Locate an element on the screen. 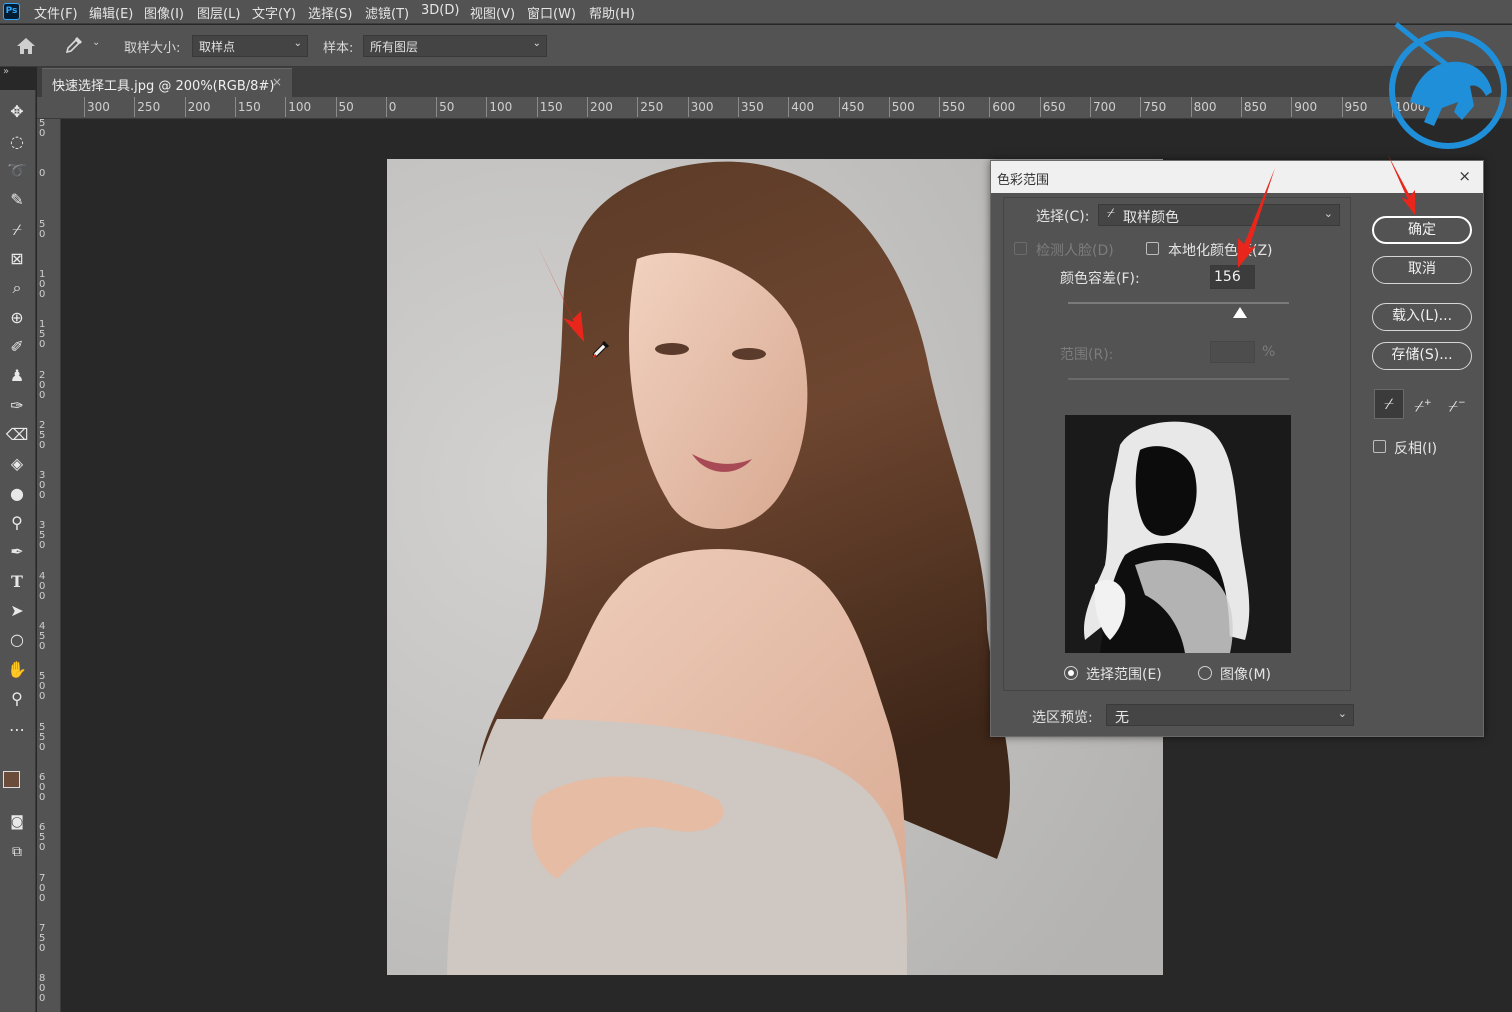 The image size is (1512, 1012). eyedropper-add-icon: ⌿+ is located at coordinates (1423, 404).